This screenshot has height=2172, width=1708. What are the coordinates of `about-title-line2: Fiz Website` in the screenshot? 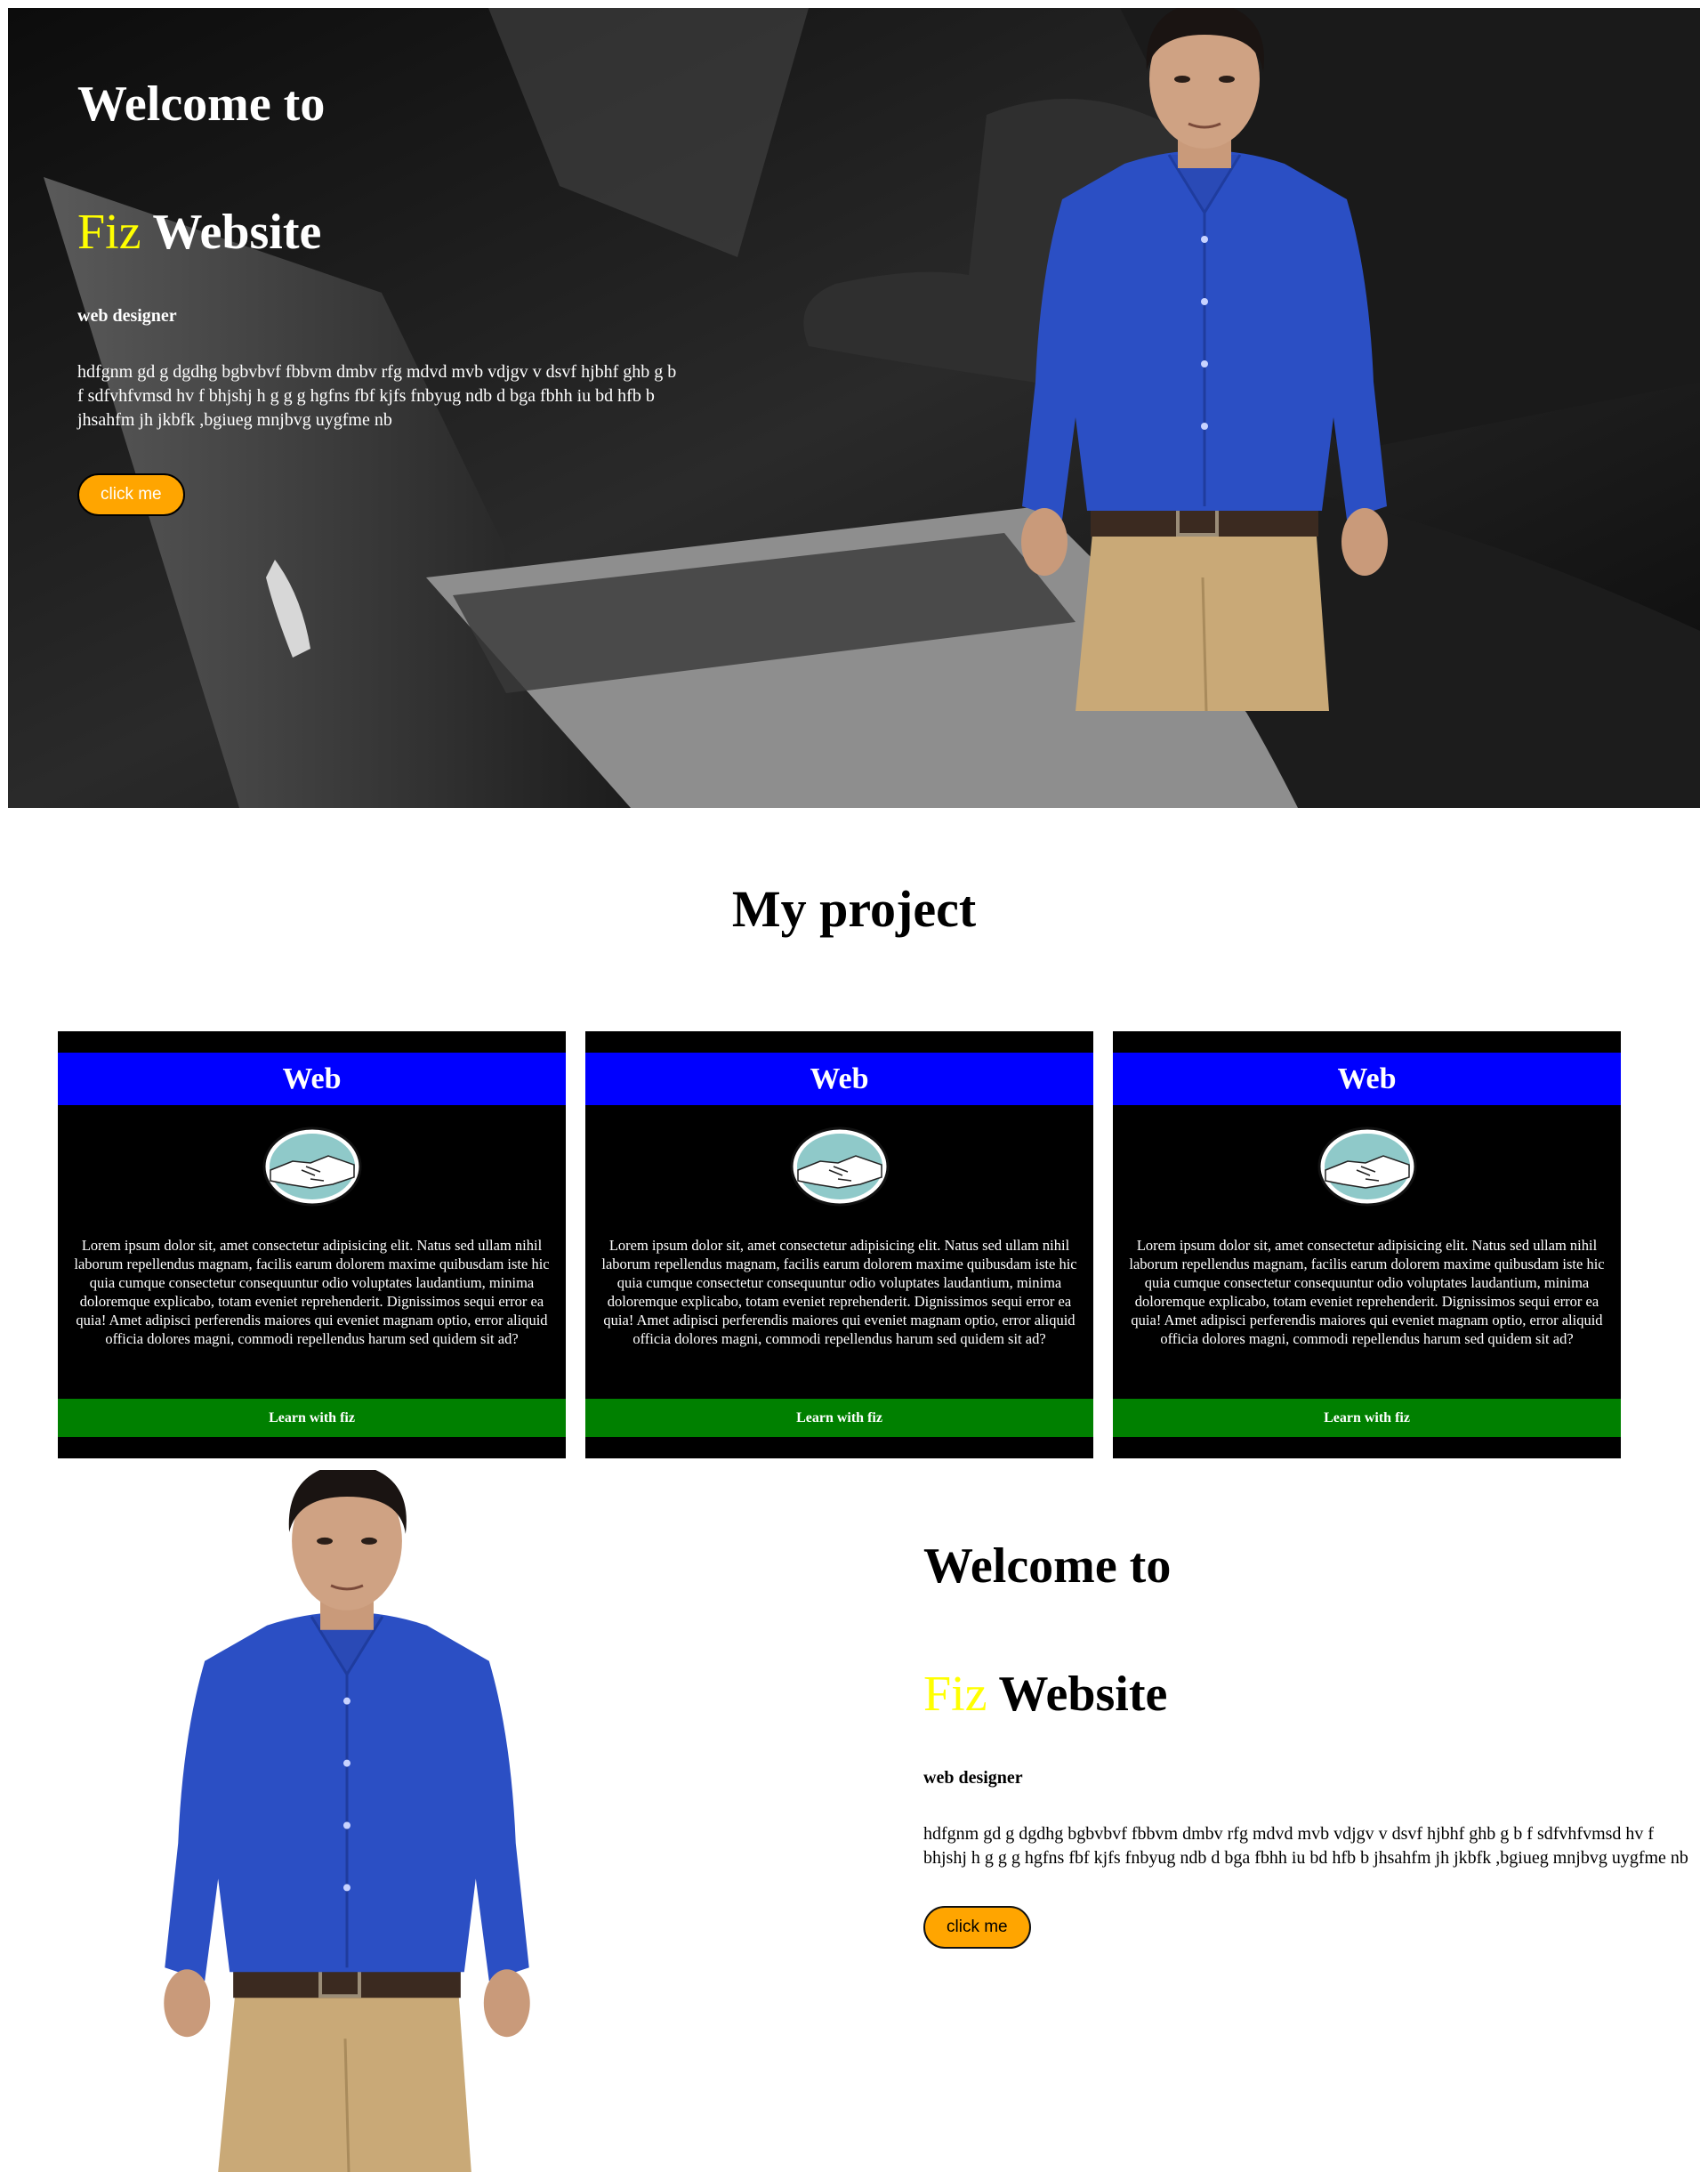 It's located at (1305, 1694).